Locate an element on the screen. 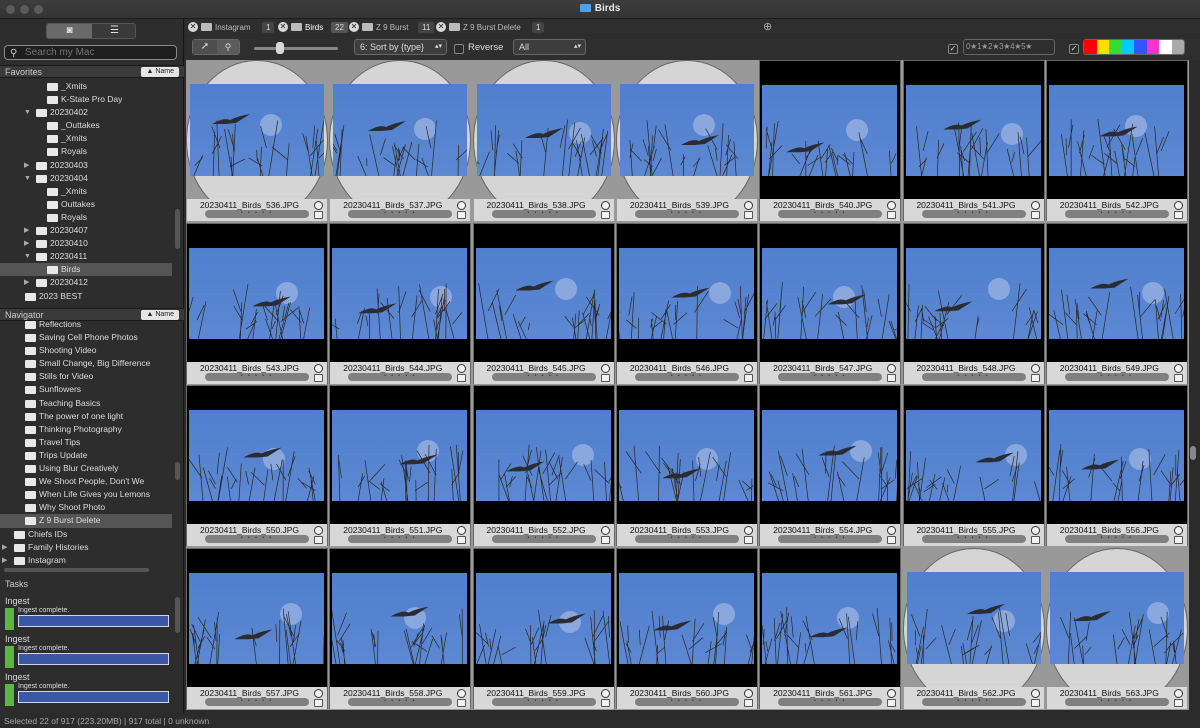 The height and width of the screenshot is (728, 1200). tasks-scrollbar is located at coordinates (177, 615).